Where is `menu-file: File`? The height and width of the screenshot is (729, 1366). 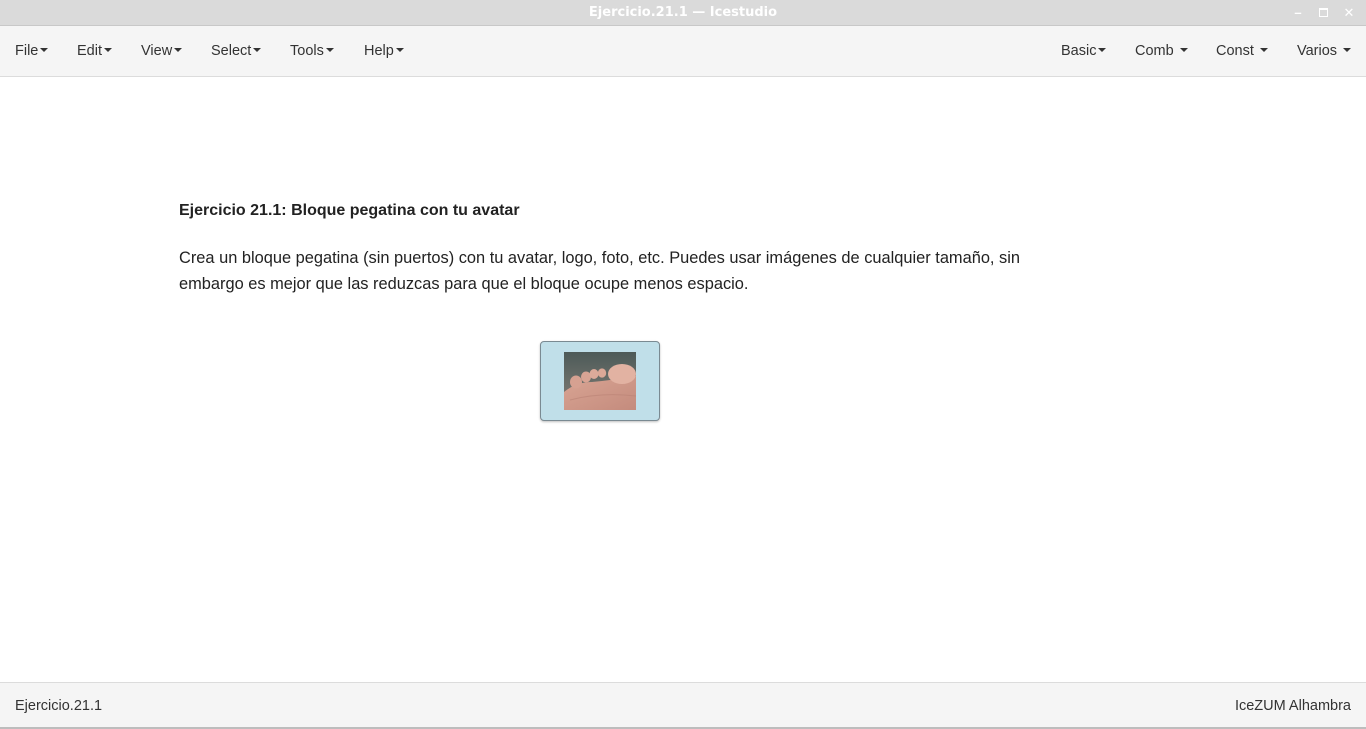 menu-file: File is located at coordinates (32, 51).